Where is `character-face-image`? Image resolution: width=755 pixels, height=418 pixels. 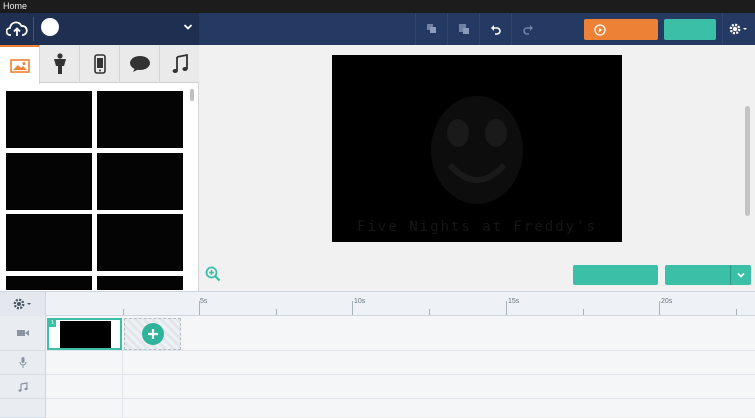
character-face-image is located at coordinates (477, 150).